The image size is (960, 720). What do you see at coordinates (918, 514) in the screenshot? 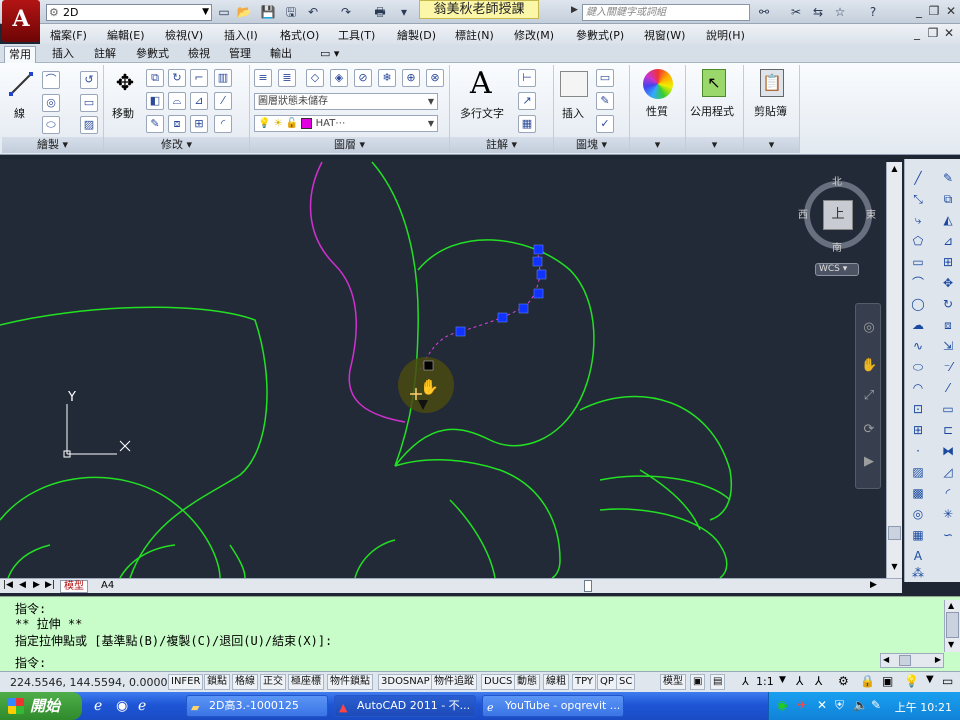
I see `region-icon: ◎` at bounding box center [918, 514].